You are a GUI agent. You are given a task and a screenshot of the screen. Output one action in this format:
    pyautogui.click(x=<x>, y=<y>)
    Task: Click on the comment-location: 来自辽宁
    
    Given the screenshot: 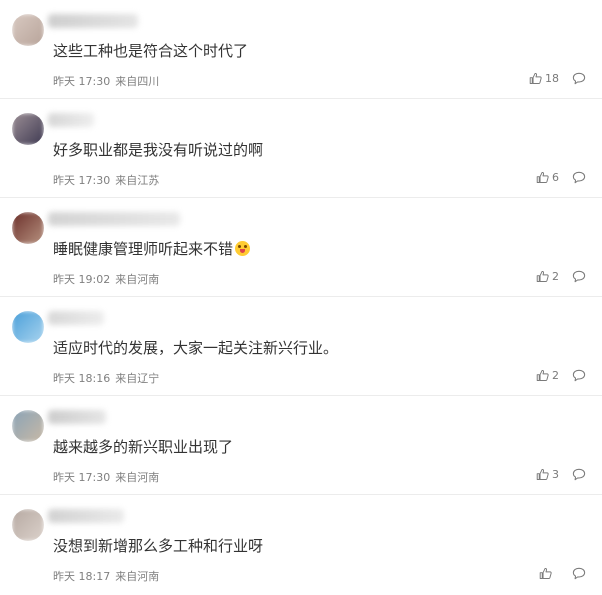 What is the action you would take?
    pyautogui.click(x=137, y=378)
    